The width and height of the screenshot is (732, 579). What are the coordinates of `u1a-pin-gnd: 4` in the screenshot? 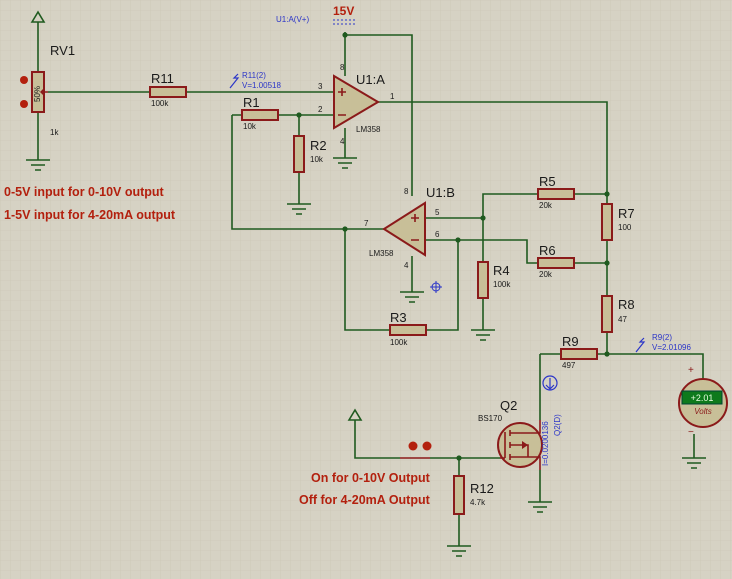 It's located at (342, 141).